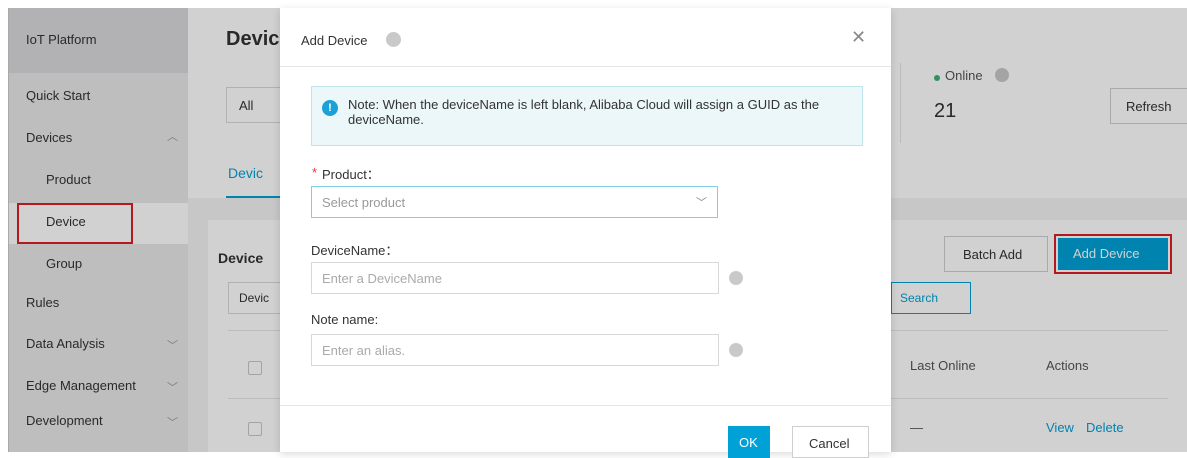 The image size is (1187, 458). What do you see at coordinates (351, 174) in the screenshot?
I see `product-label: Product：` at bounding box center [351, 174].